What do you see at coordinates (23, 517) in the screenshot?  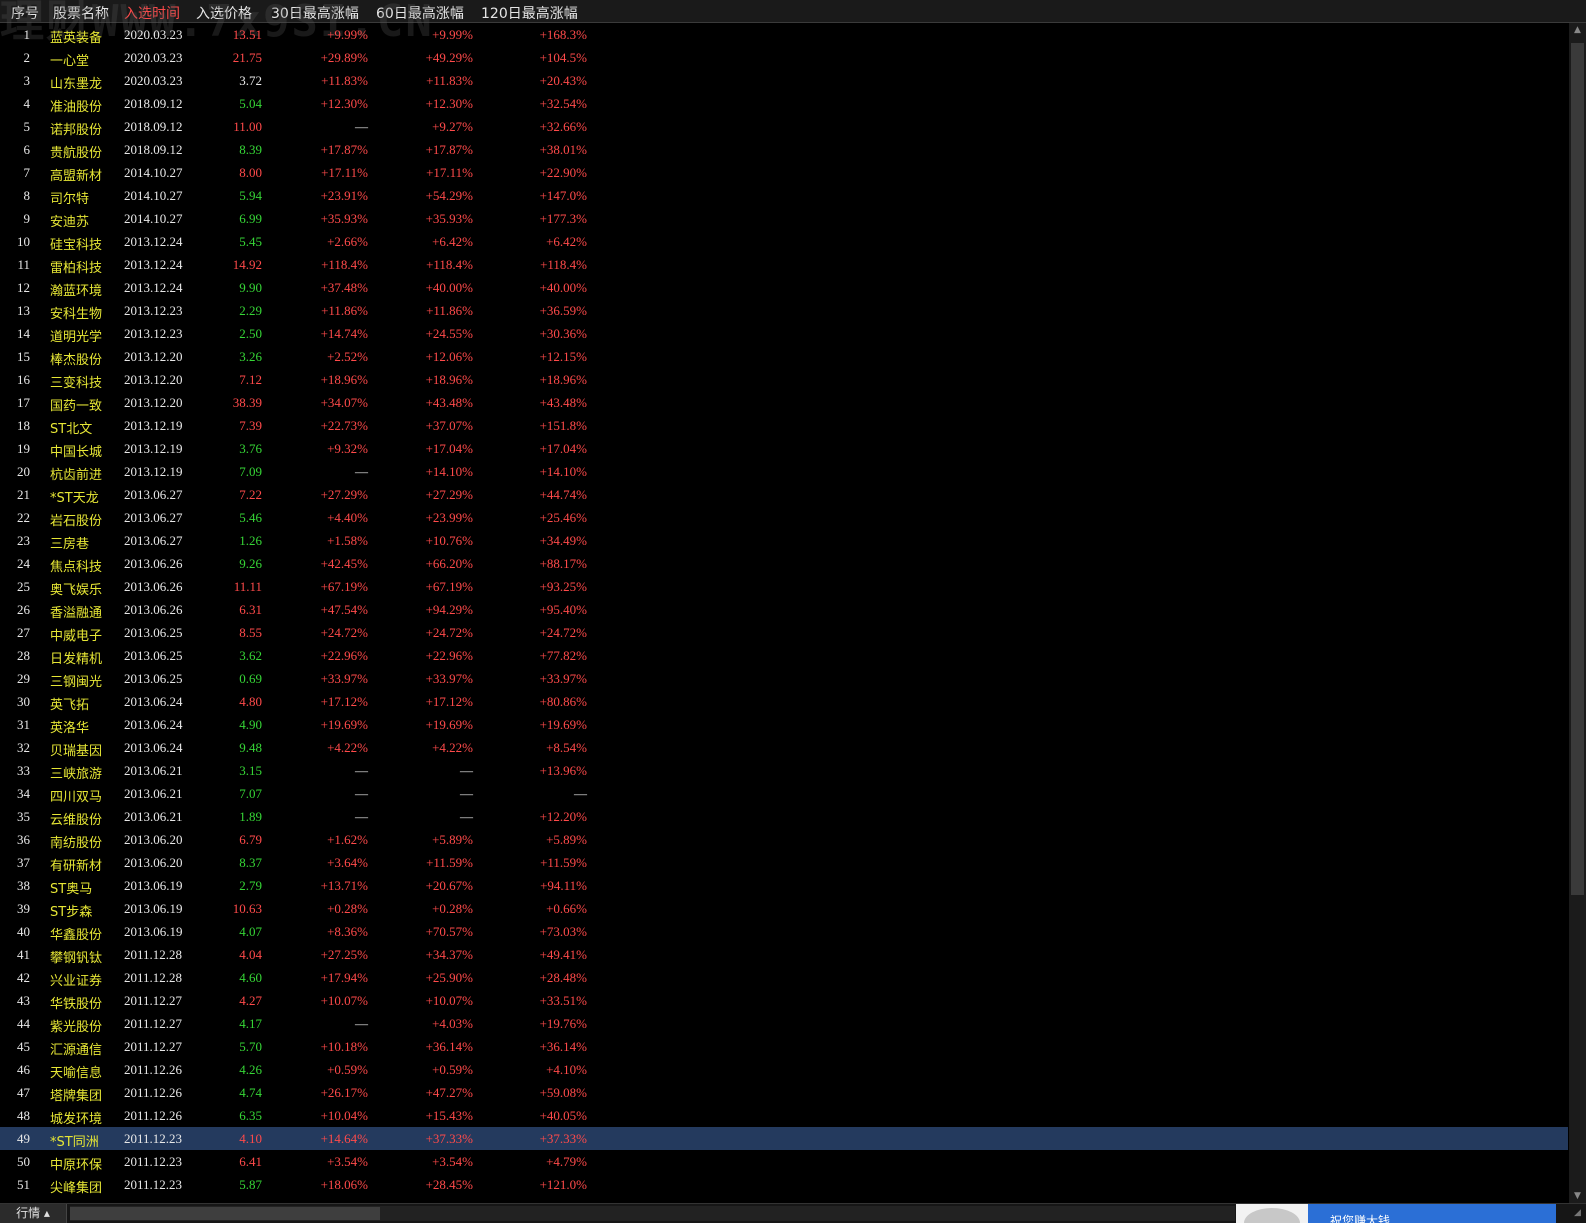 I see `row-index: 22` at bounding box center [23, 517].